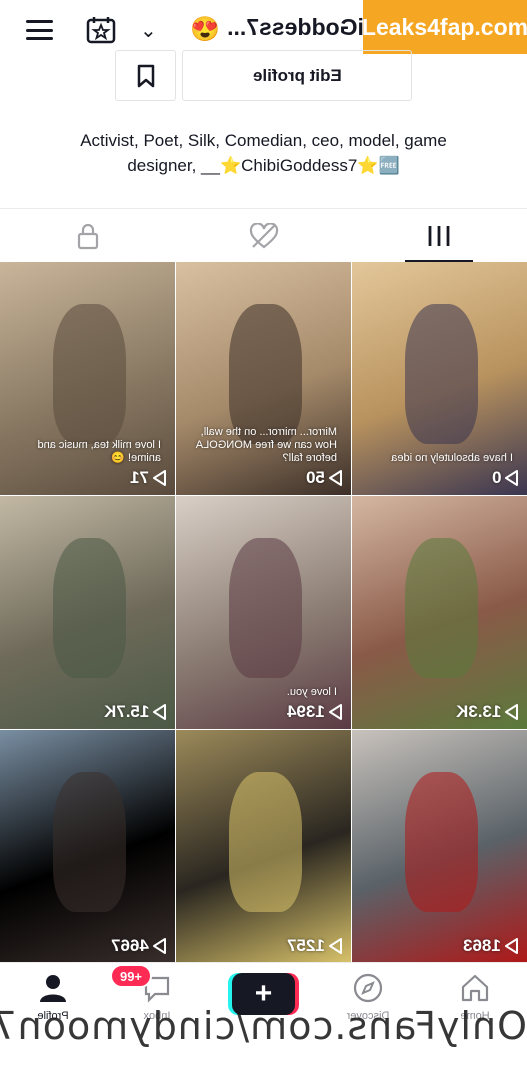 This screenshot has width=527, height=1080. What do you see at coordinates (53, 988) in the screenshot?
I see `profile-icon` at bounding box center [53, 988].